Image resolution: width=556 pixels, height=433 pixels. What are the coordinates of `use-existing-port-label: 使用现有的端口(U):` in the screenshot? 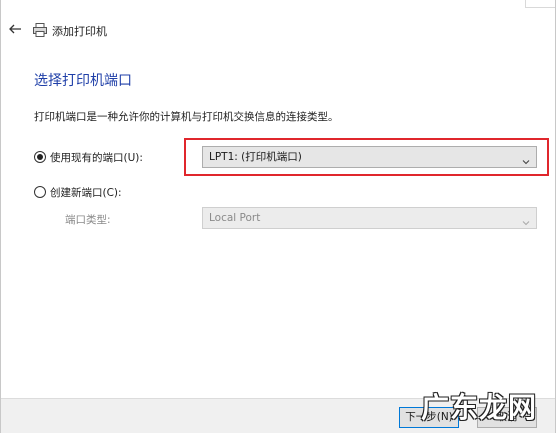 It's located at (96, 157).